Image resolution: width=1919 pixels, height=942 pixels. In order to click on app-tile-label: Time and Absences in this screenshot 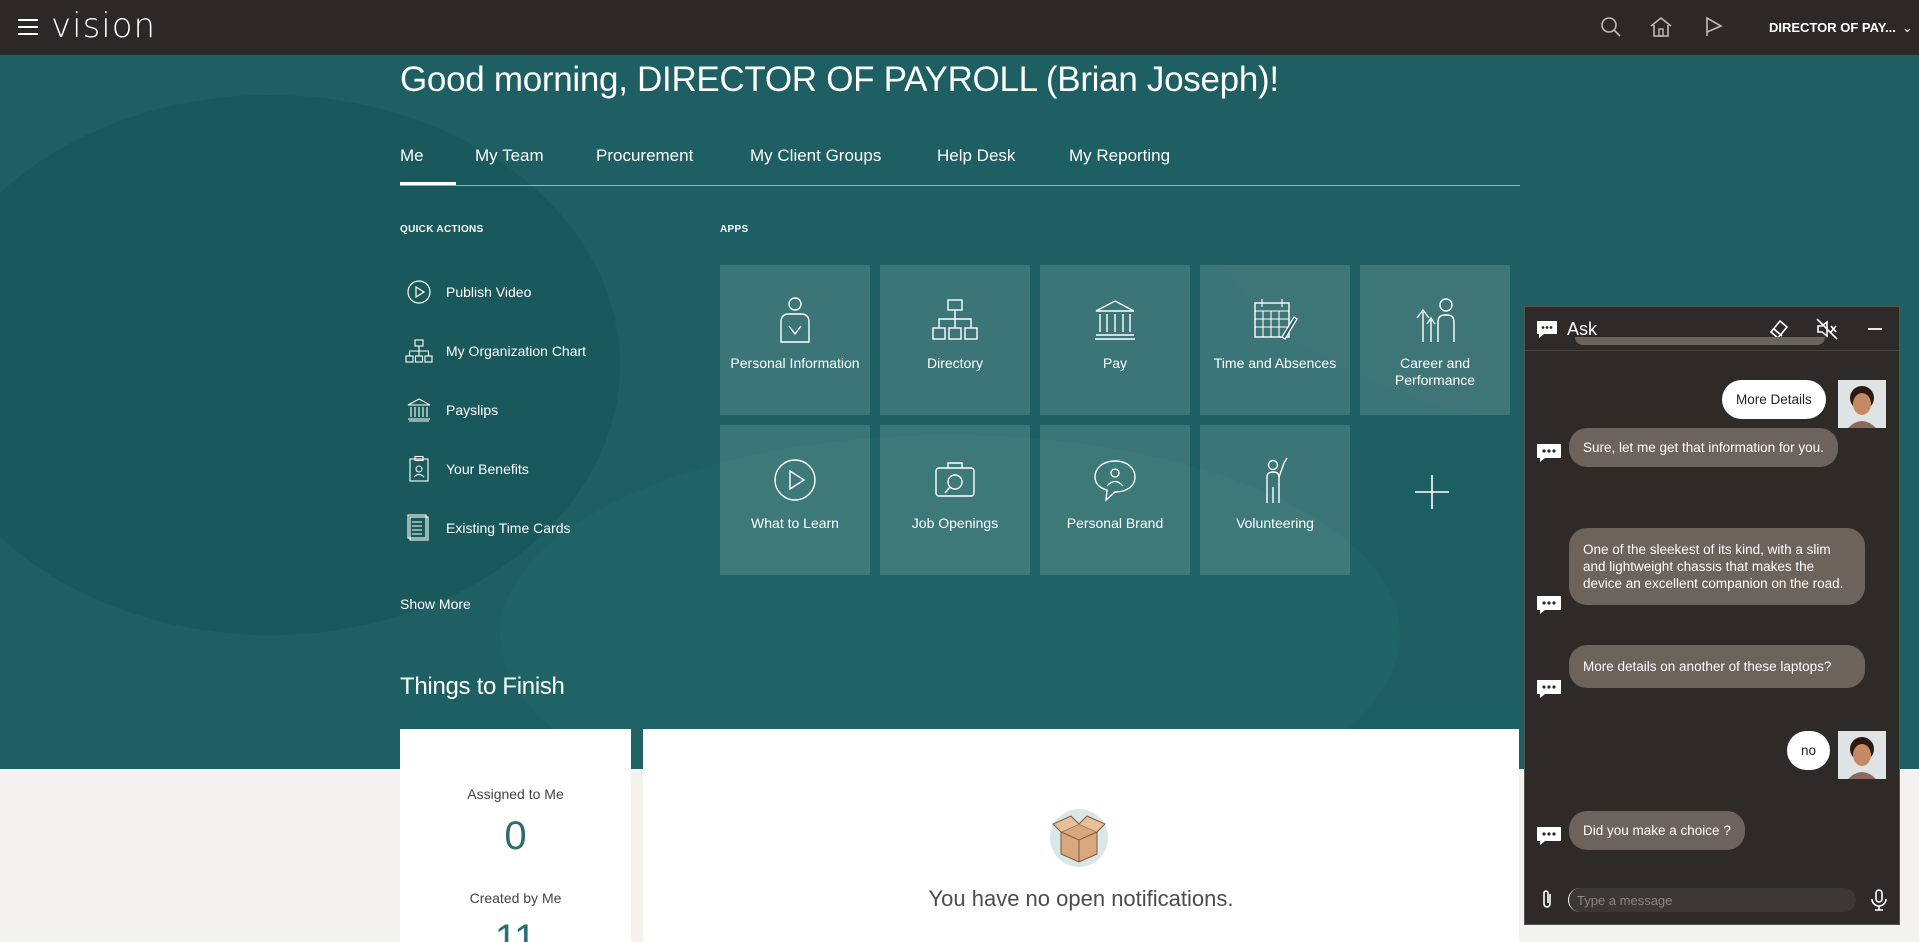, I will do `click(1275, 363)`.